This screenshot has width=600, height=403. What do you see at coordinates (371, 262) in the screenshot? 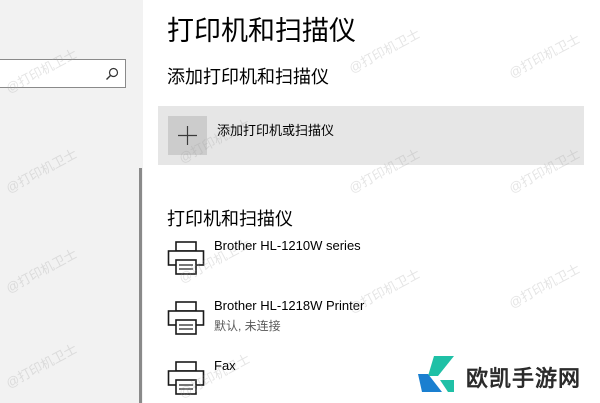
I see `printer-item-brother-1210w: Brother HL-1210W series` at bounding box center [371, 262].